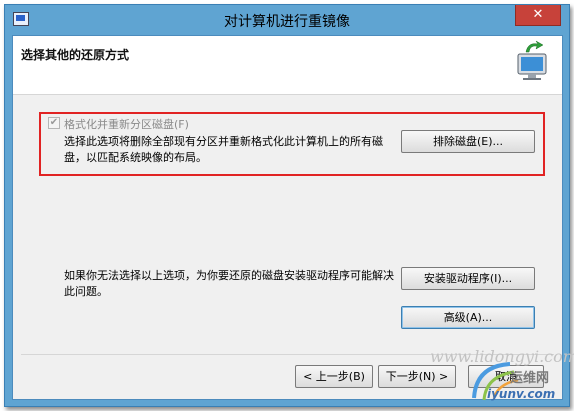 The image size is (574, 411). I want to click on format-repartition-checkbox: ✔, so click(54, 123).